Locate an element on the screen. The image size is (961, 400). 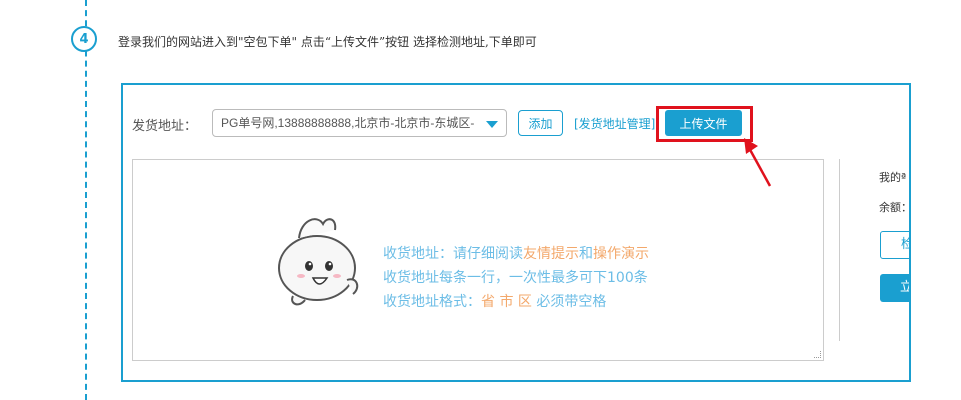
hint-line-1: 收货地址：请仔细阅读友情提示和操作演示 is located at coordinates (516, 254).